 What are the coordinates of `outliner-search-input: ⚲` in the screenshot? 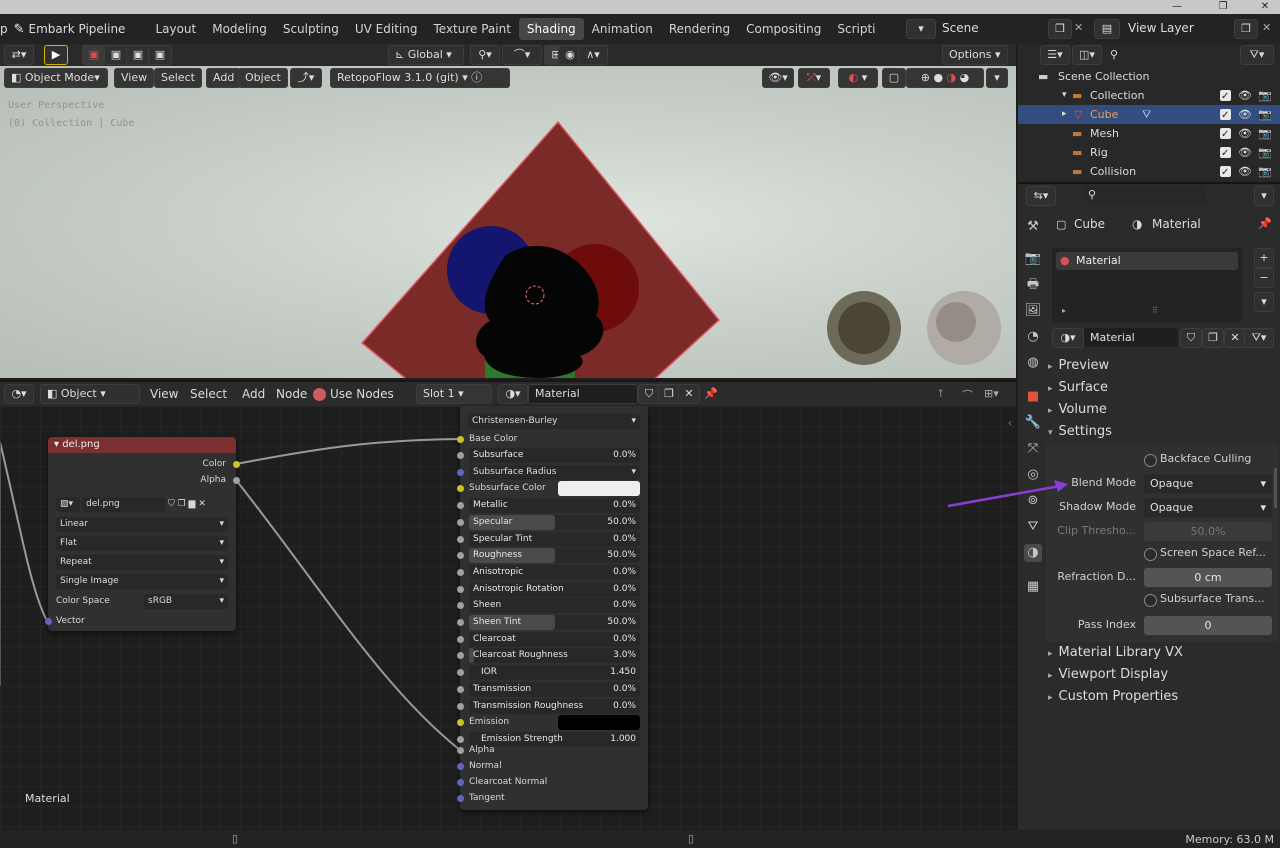 It's located at (1166, 55).